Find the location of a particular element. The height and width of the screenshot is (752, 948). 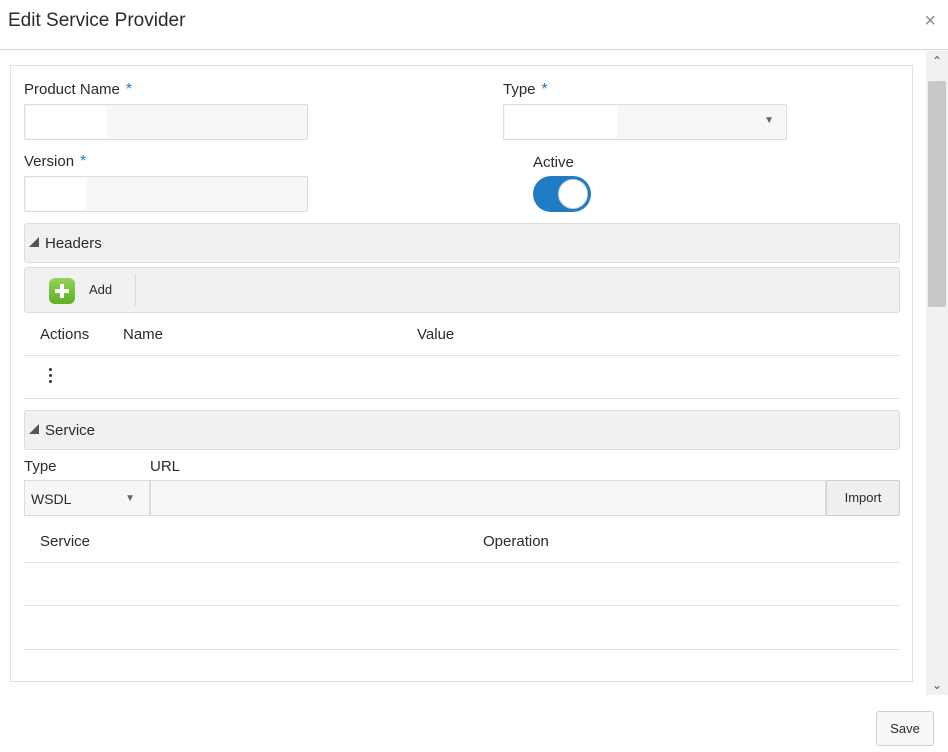

type-select-value is located at coordinates (561, 122).